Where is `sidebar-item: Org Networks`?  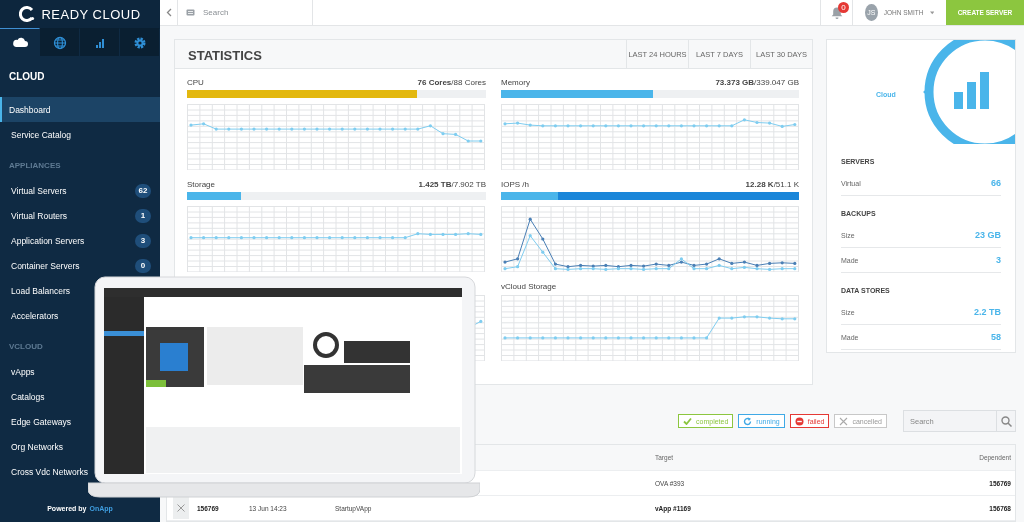
sidebar-item: Org Networks is located at coordinates (37, 446).